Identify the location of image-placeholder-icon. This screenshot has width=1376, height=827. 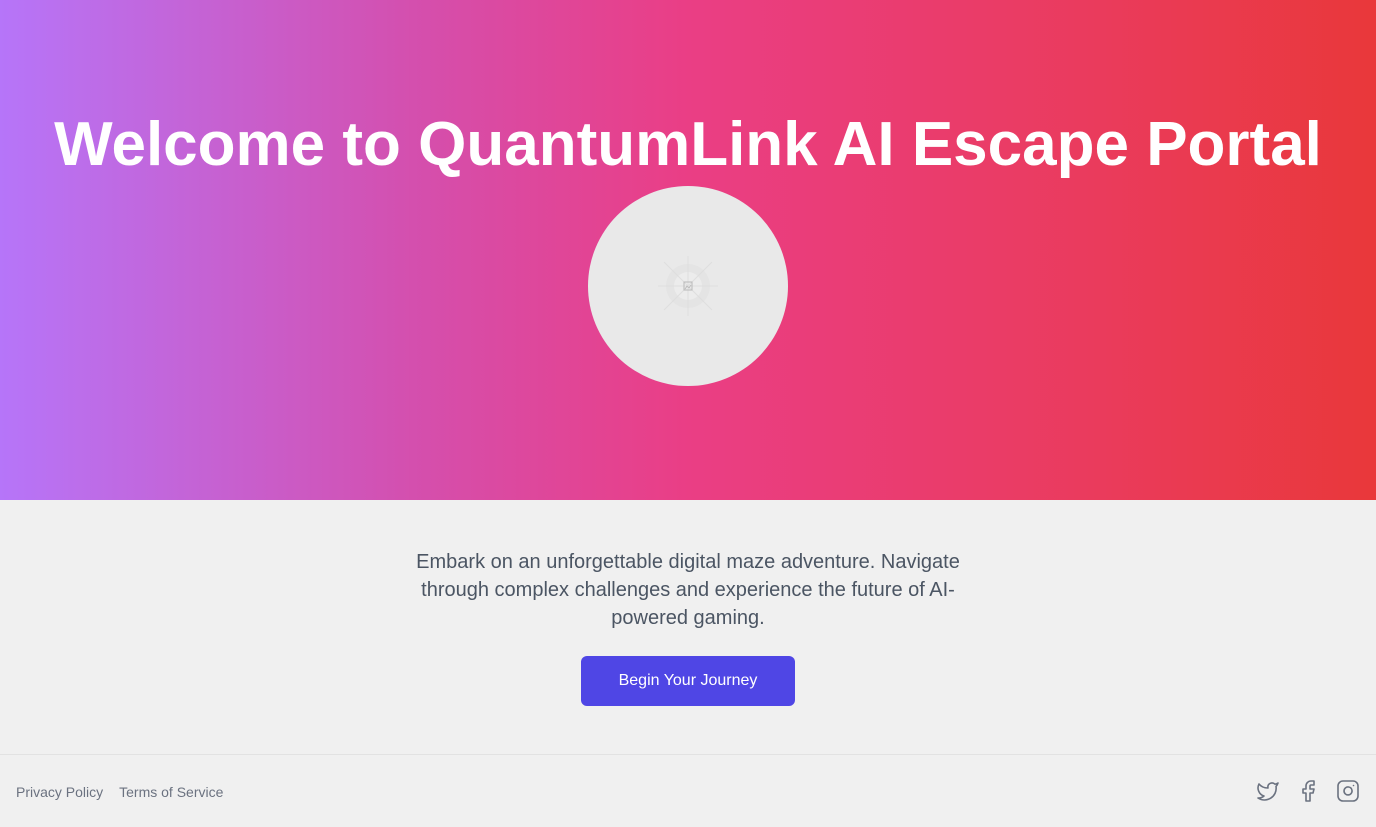
(688, 286).